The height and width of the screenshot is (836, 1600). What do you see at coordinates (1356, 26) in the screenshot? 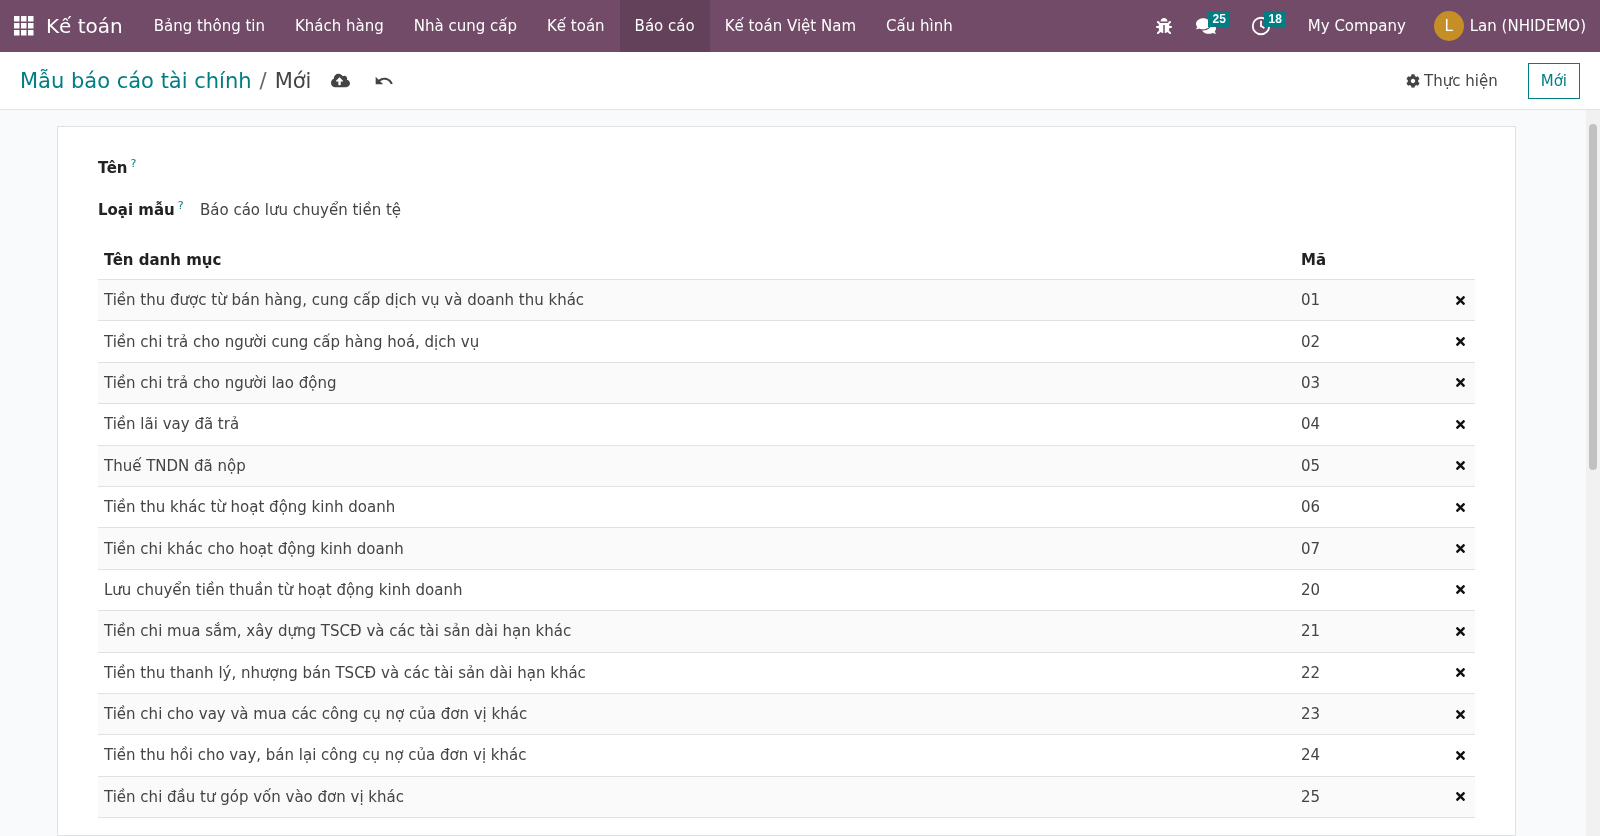
I see `company-name: My Company` at bounding box center [1356, 26].